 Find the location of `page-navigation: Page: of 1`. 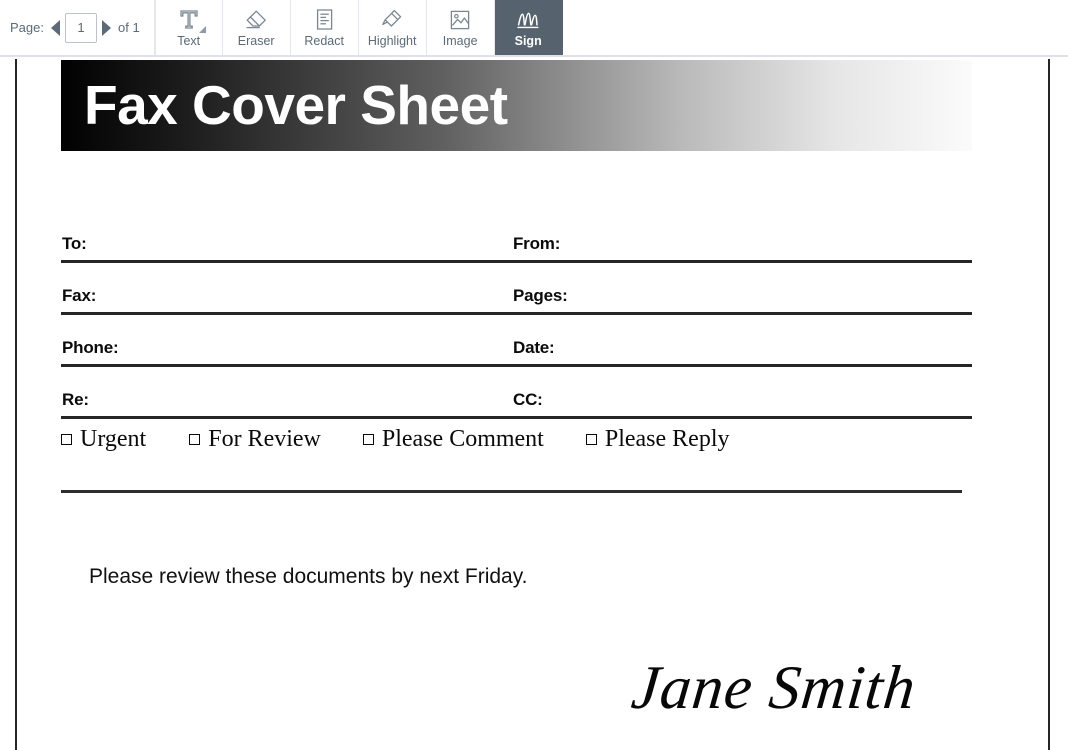

page-navigation: Page: of 1 is located at coordinates (77, 27).